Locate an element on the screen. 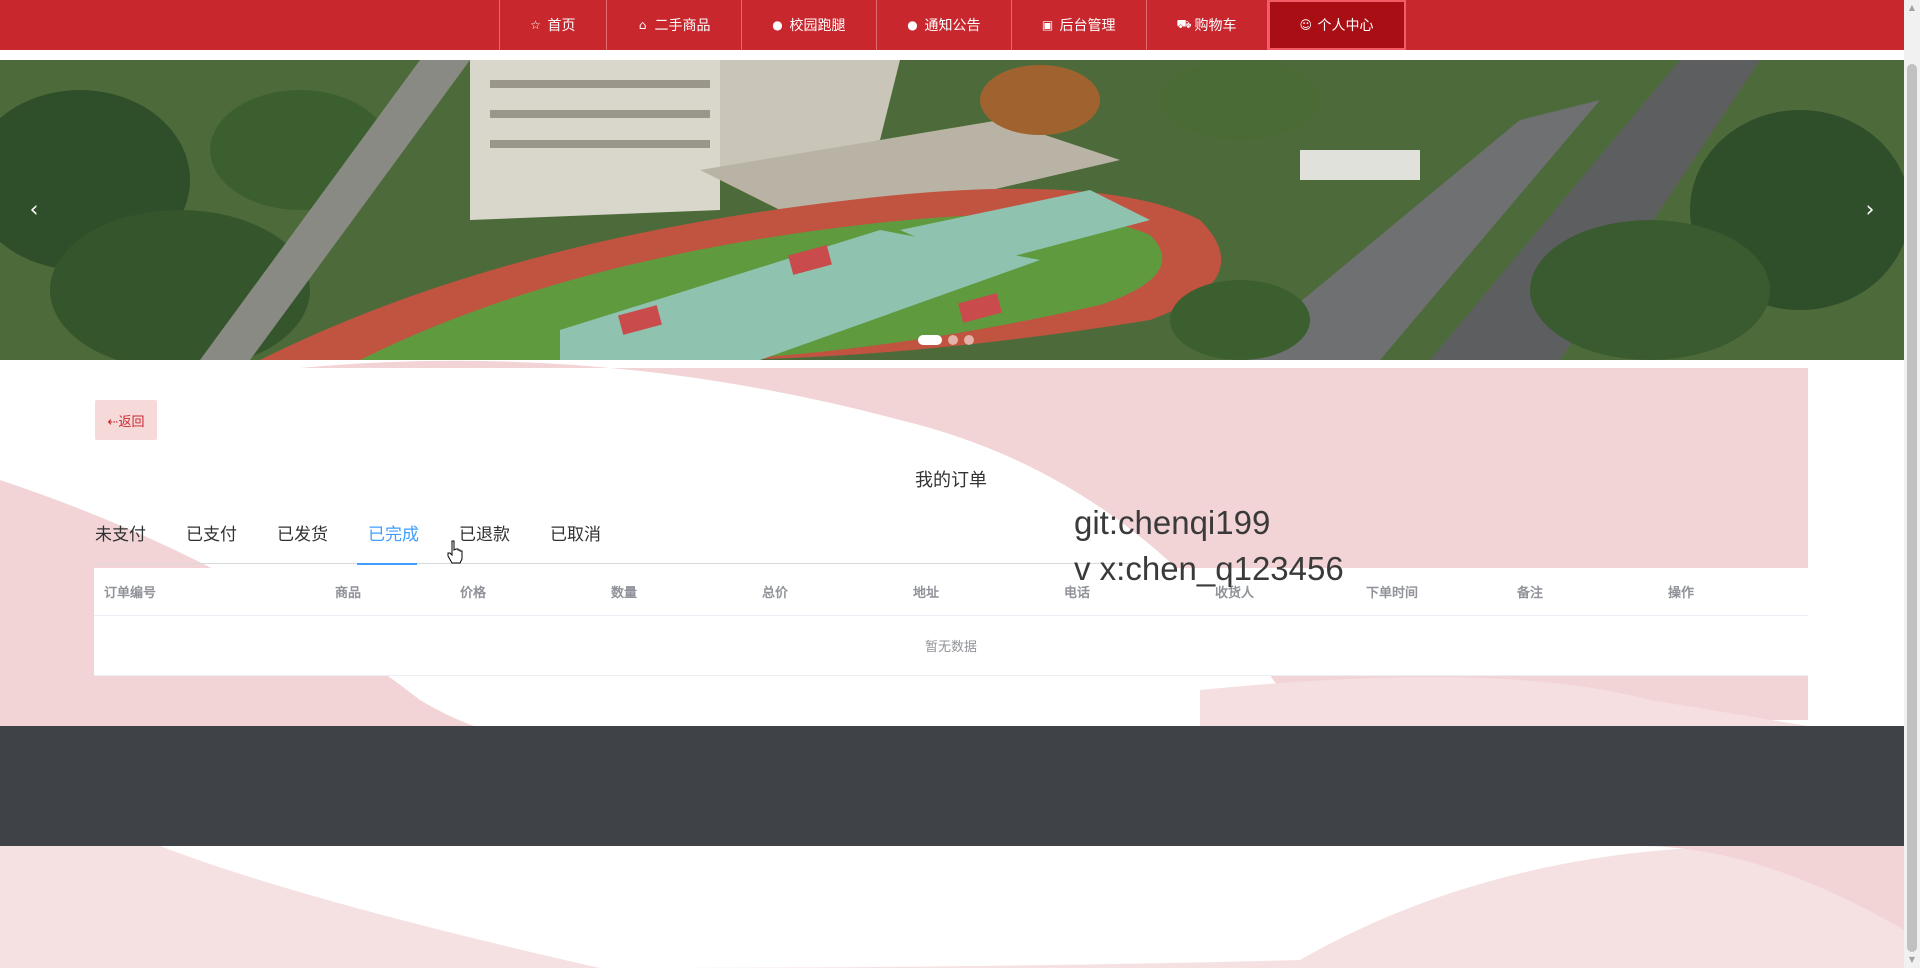 This screenshot has height=968, width=1920. page-scrollbar: ▲ ▼ is located at coordinates (1912, 484).